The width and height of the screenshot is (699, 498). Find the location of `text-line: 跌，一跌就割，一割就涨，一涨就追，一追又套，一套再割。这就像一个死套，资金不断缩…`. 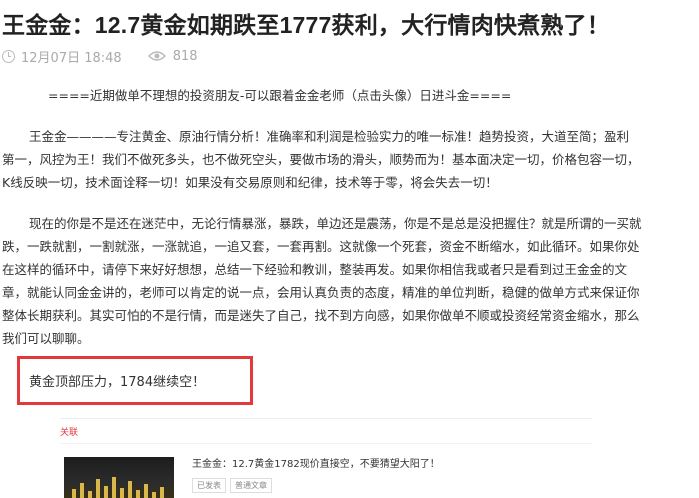

text-line: 跌，一跌就割，一割就涨，一涨就追，一追又套，一套再割。这就像一个死套，资金不断缩… is located at coordinates (321, 246).